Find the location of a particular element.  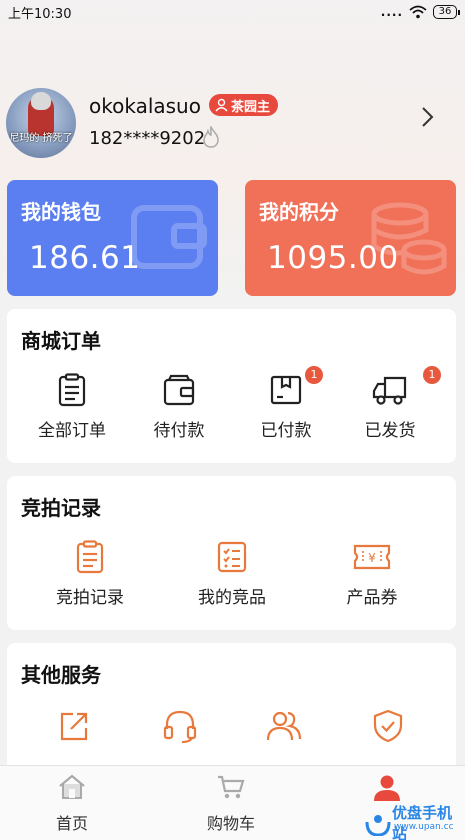

points-card: 我的积分 1095.00 is located at coordinates (350, 238).